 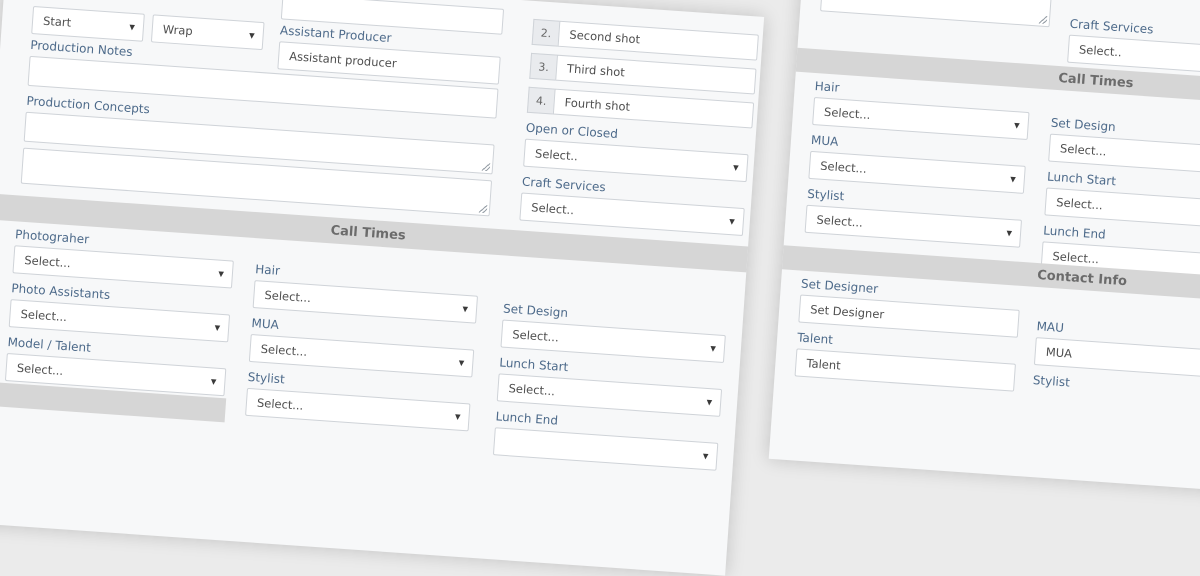 What do you see at coordinates (605, 449) in the screenshot?
I see `lunch-end-select` at bounding box center [605, 449].